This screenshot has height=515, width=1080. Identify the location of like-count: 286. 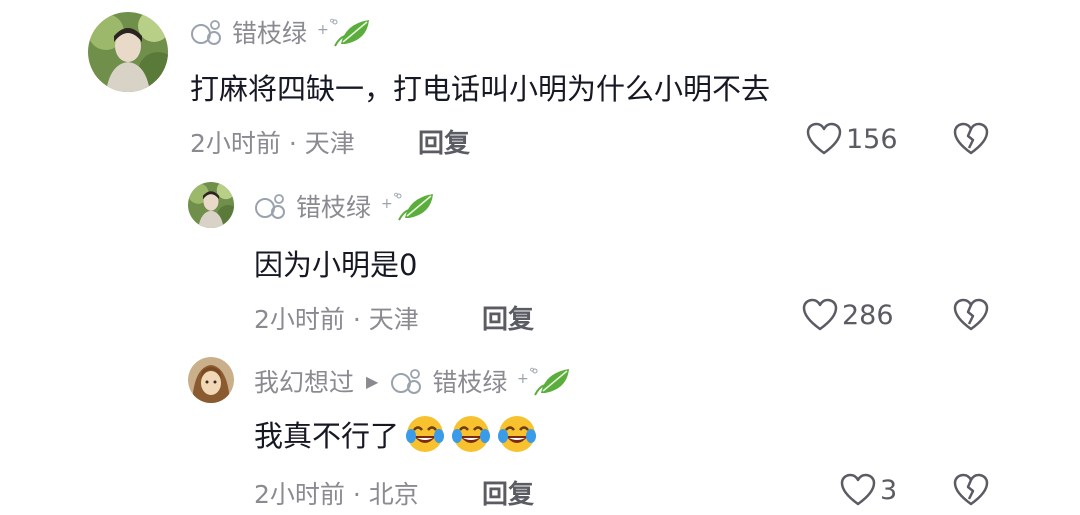
(868, 315).